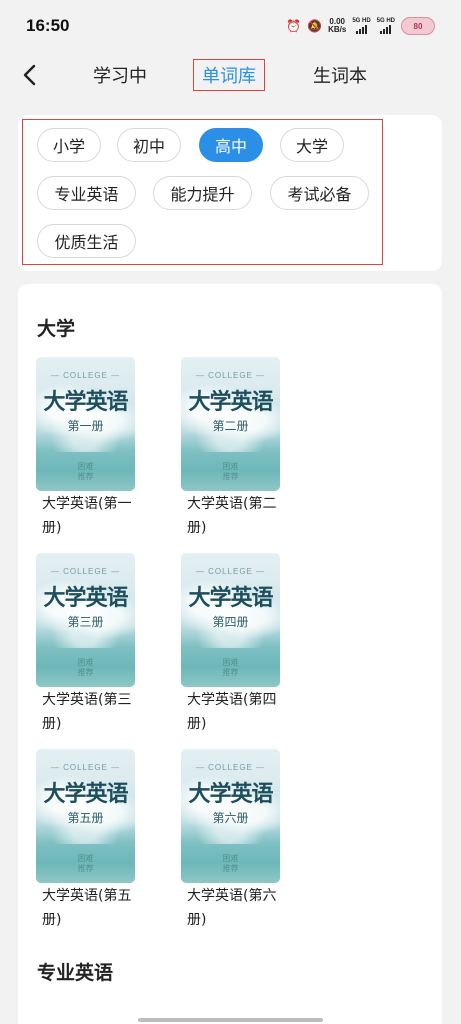  What do you see at coordinates (232, 516) in the screenshot?
I see `book-name: 大学英语(第二册)` at bounding box center [232, 516].